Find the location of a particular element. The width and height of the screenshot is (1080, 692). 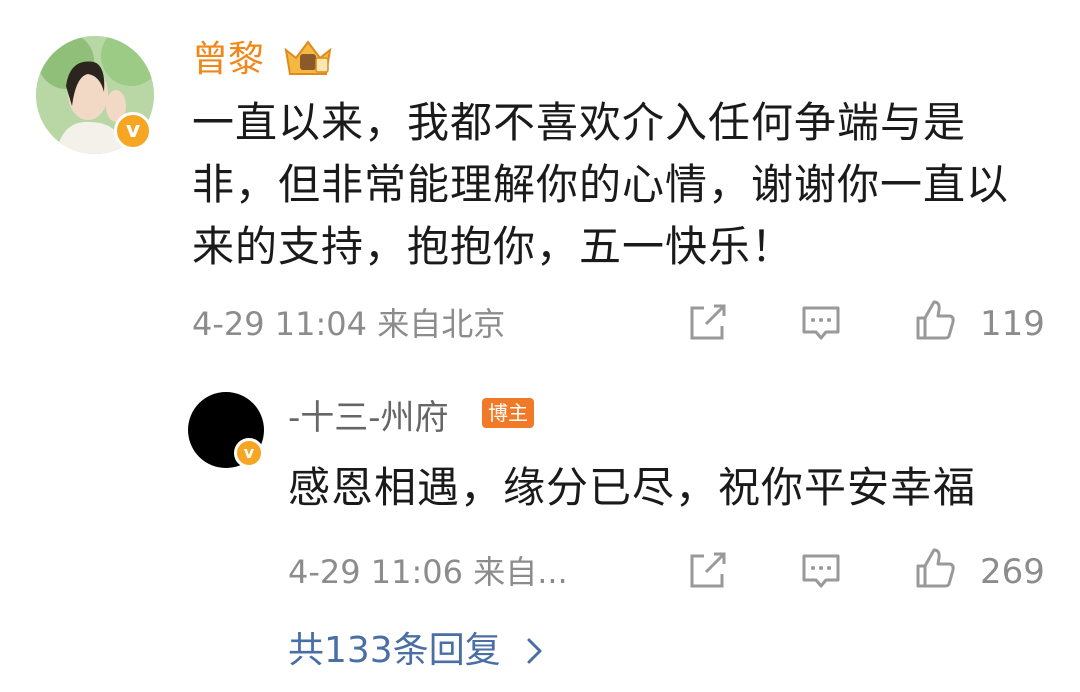

comment-location: 来自北京 is located at coordinates (441, 324).